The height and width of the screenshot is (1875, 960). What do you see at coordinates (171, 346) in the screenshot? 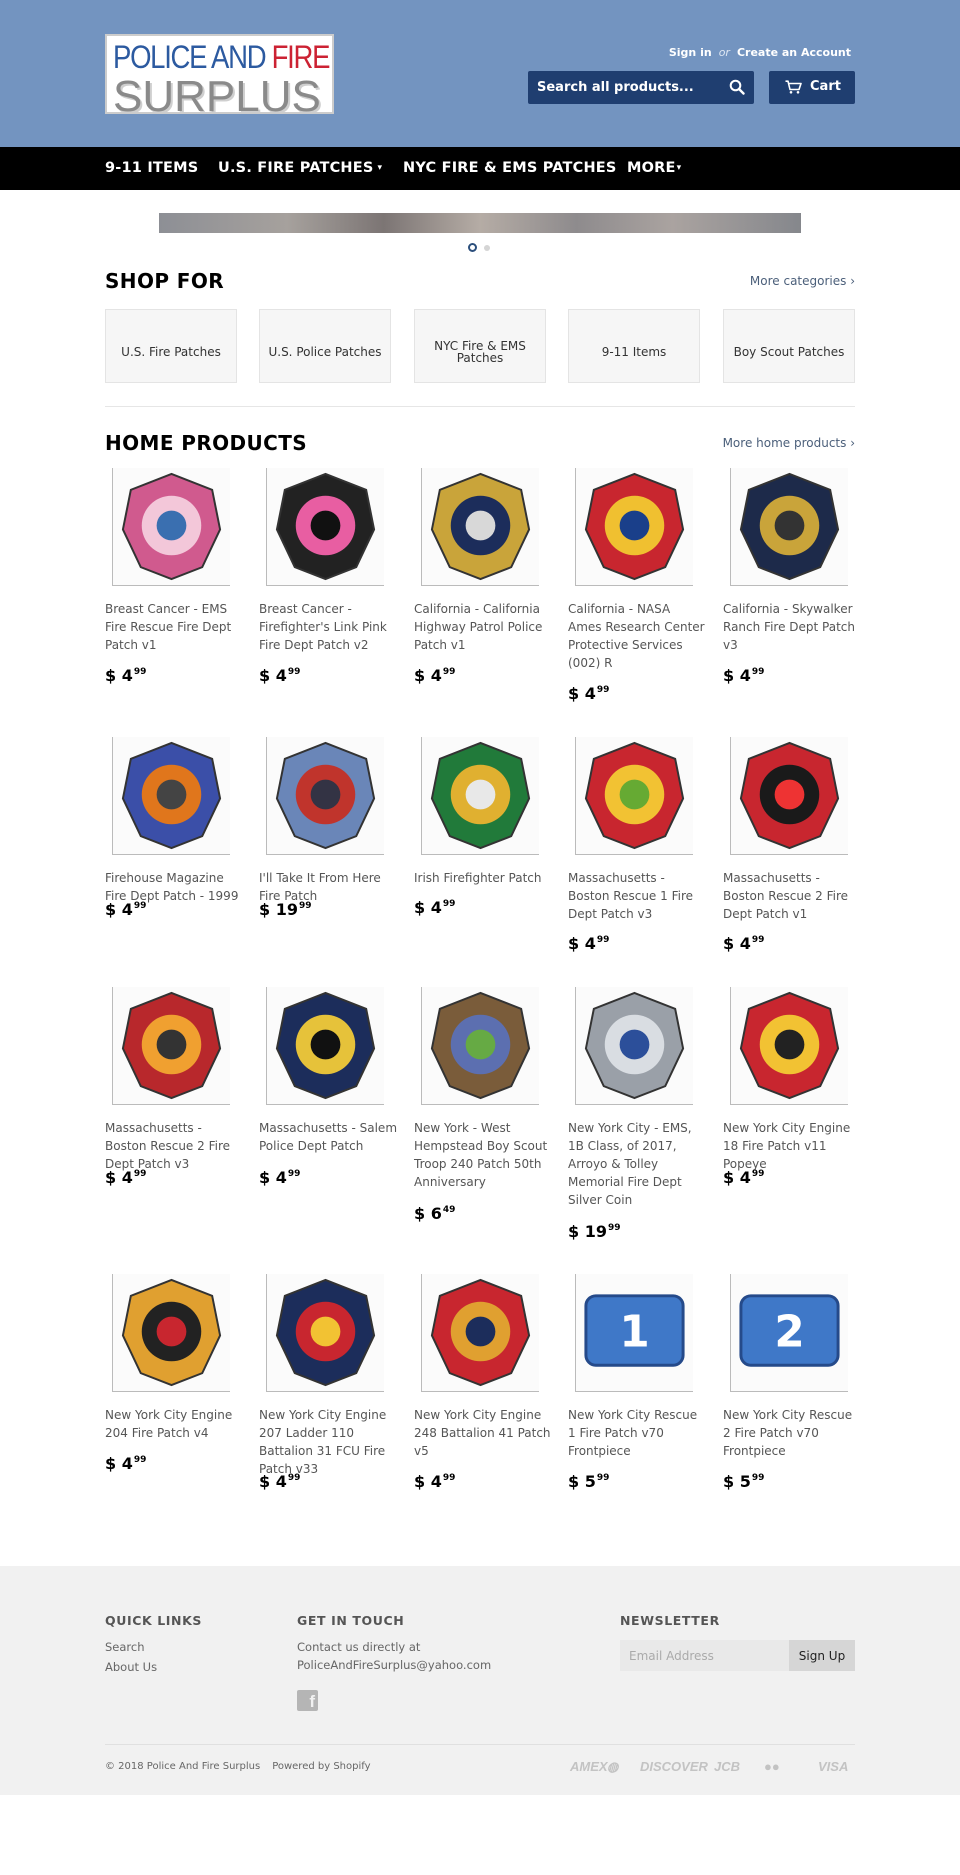
I see `category-us-fire-patches: U.S. Fire Patches` at bounding box center [171, 346].